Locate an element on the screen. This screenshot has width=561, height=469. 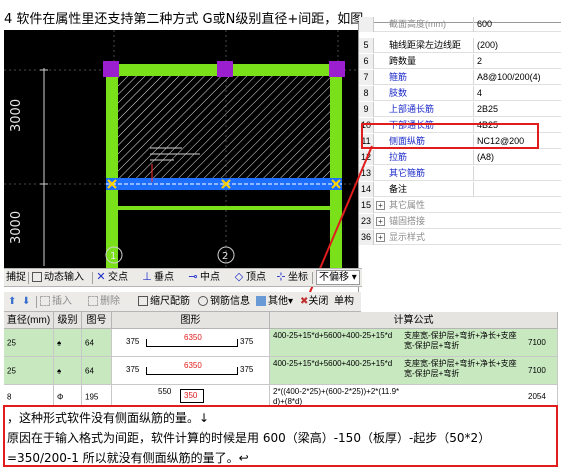
info-icon is located at coordinates (203, 301).